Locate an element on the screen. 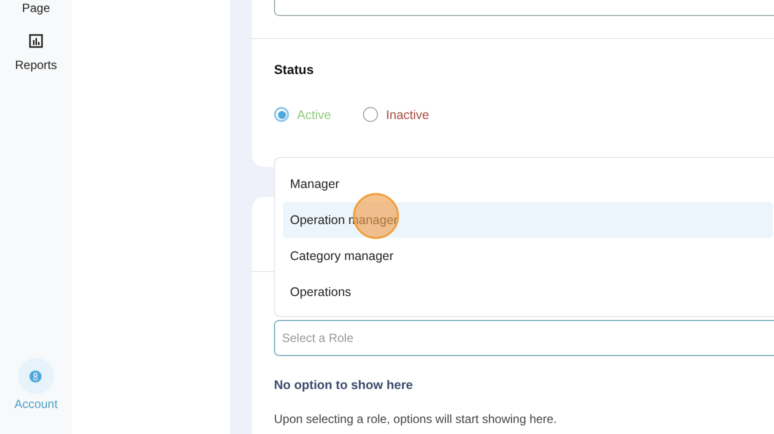  sidebar-item: Page is located at coordinates (36, 8).